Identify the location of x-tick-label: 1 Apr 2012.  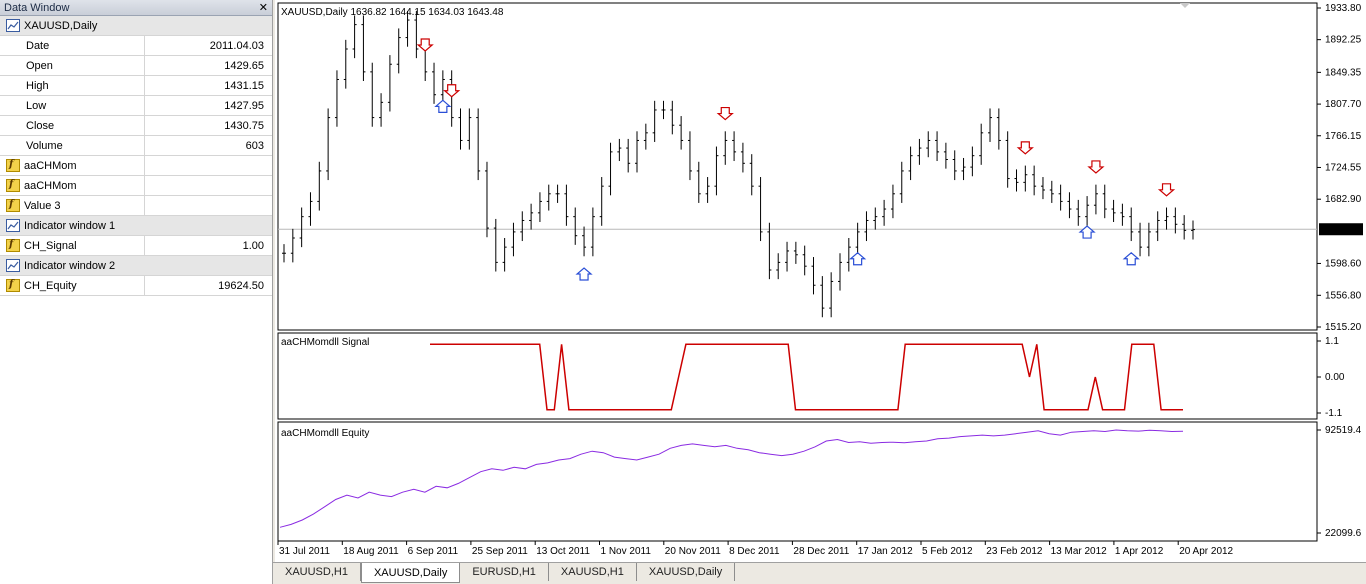
(1139, 551).